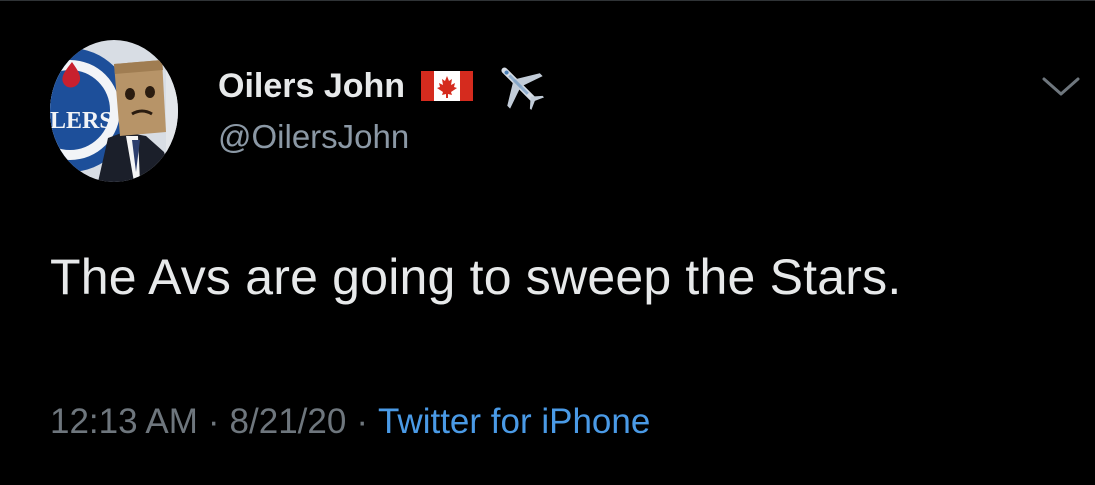 The image size is (1095, 485). What do you see at coordinates (311, 86) in the screenshot?
I see `display-name: Oilers John` at bounding box center [311, 86].